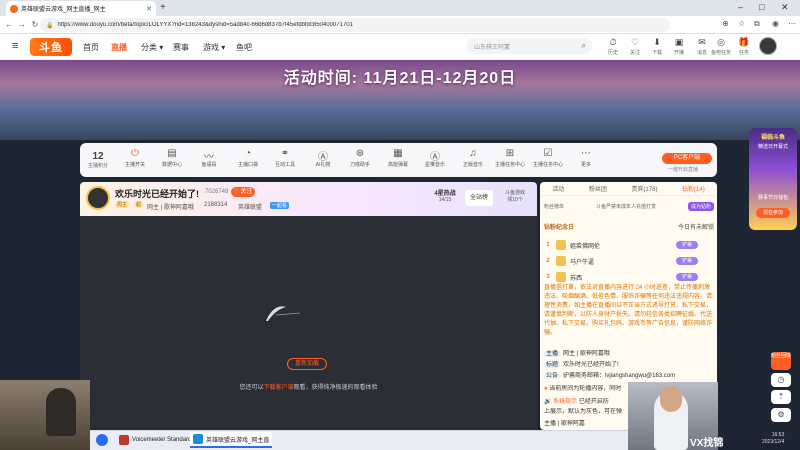  Describe the element at coordinates (307, 364) in the screenshot. I see `reload-button: 重新加载` at that location.